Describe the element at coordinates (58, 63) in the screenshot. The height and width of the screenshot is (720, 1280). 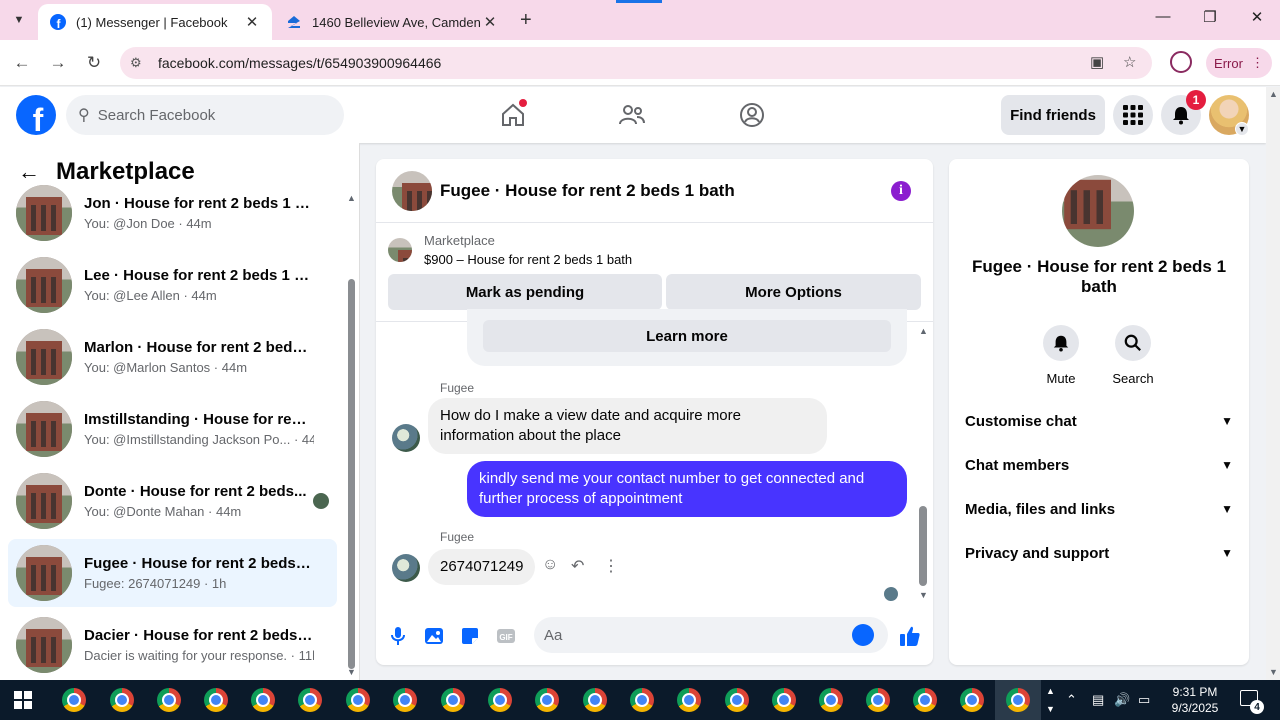
I see `forward-arrow-icon: →` at that location.